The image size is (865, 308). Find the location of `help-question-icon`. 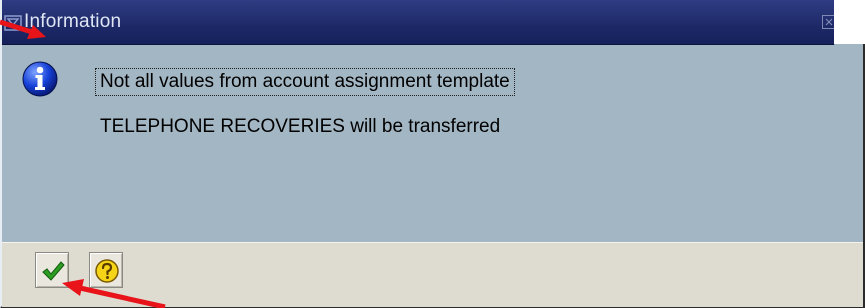

help-question-icon is located at coordinates (107, 271).